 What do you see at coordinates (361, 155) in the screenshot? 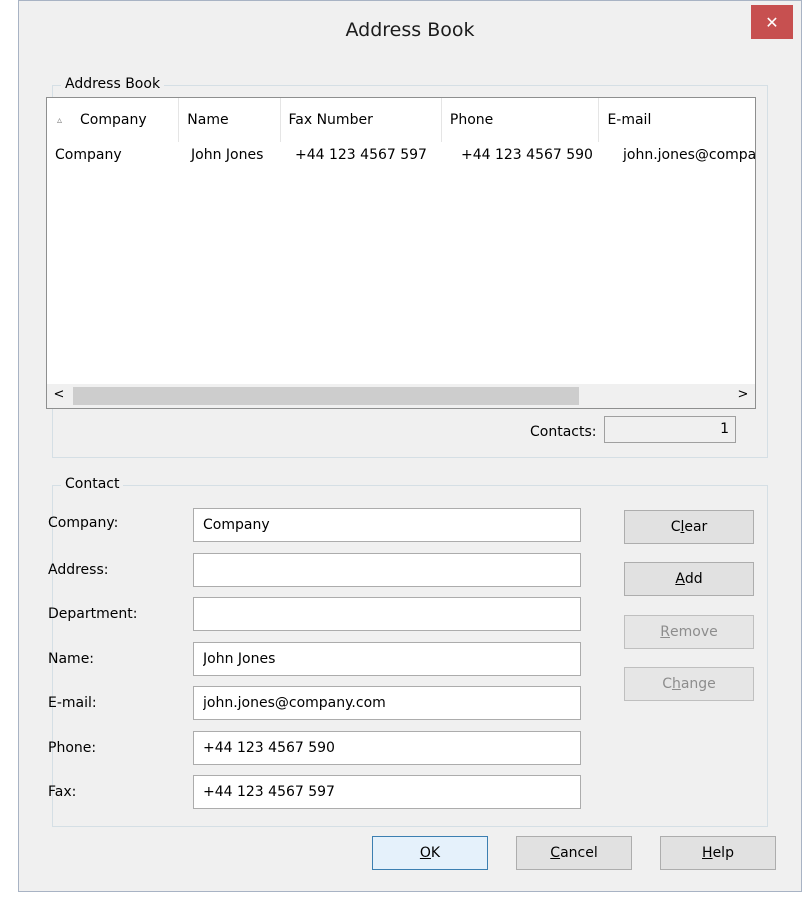
I see `cell-fax: +44 123 4567 597` at bounding box center [361, 155].